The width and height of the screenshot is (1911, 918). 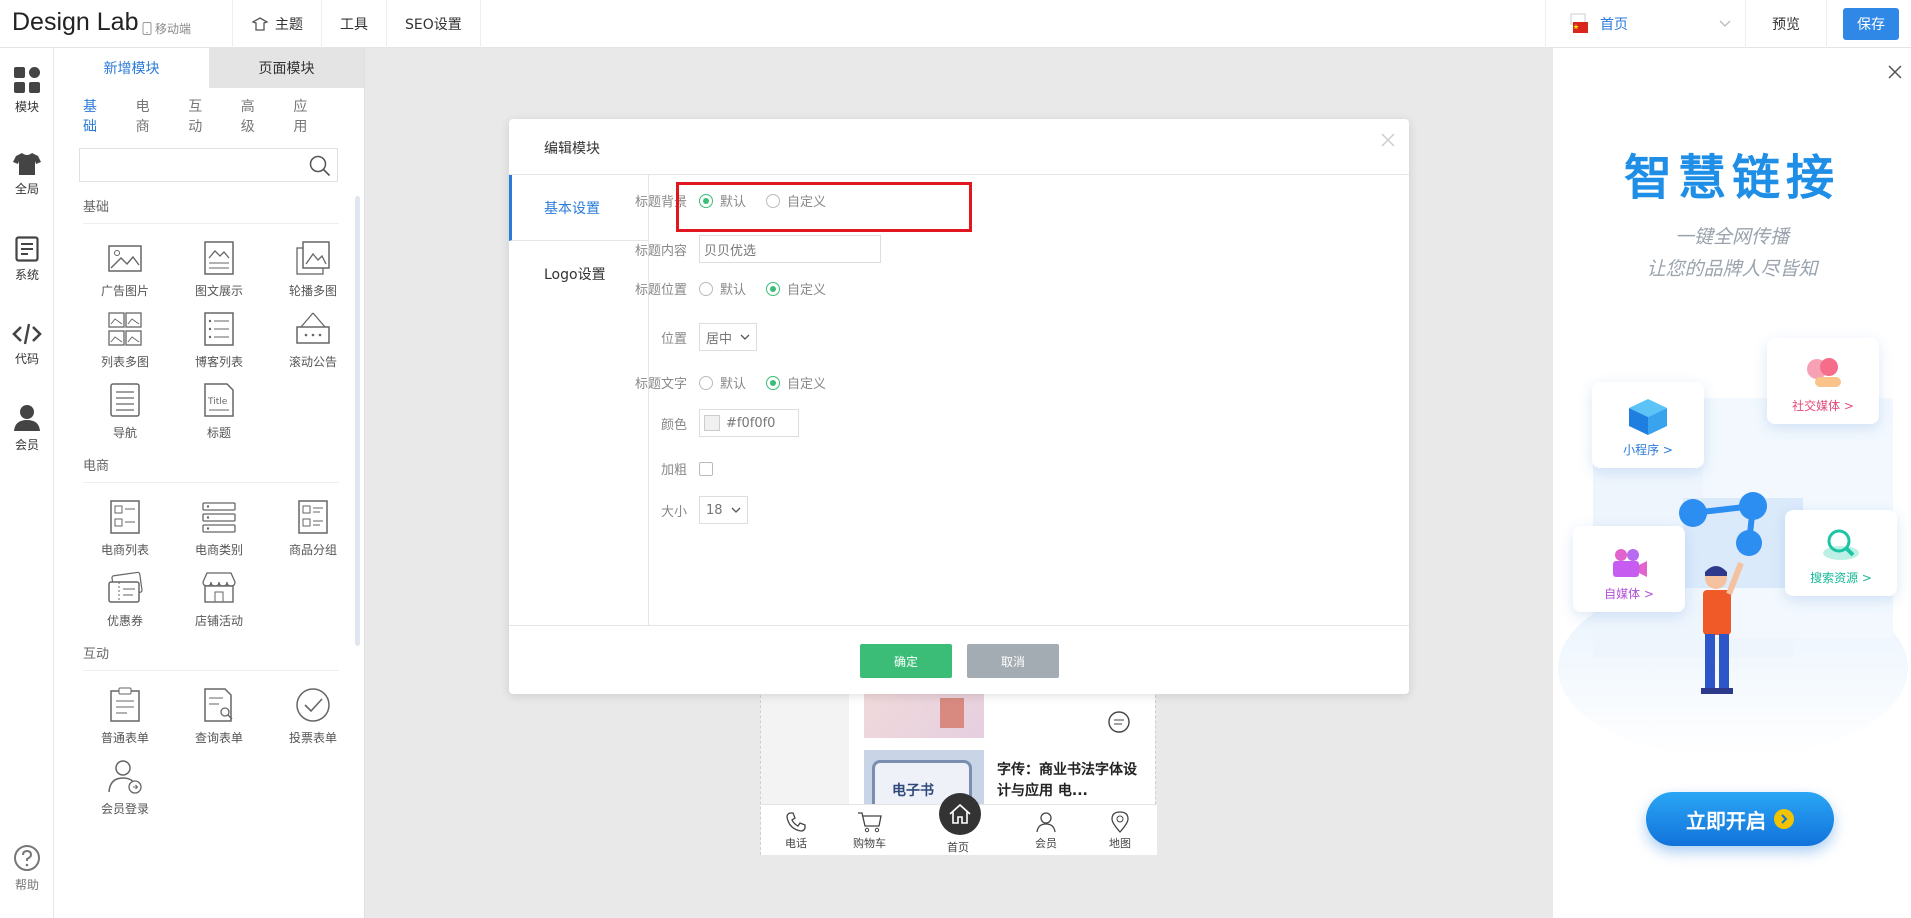 What do you see at coordinates (958, 847) in the screenshot?
I see `bottom-nav-home: 首页` at bounding box center [958, 847].